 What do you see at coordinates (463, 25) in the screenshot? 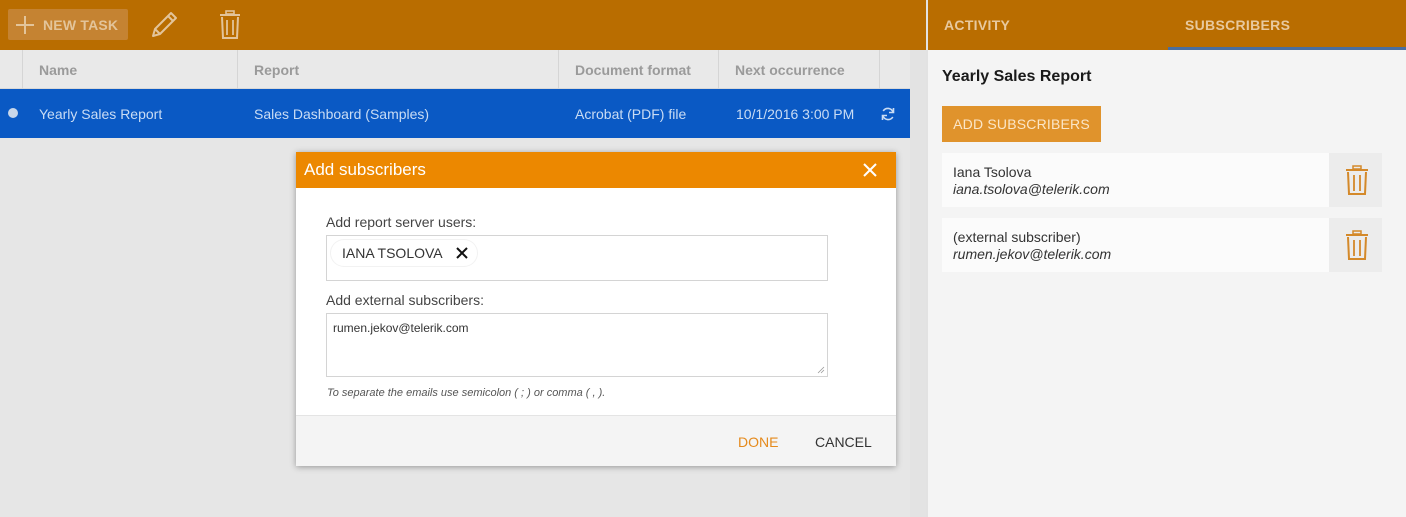
I see `main-toolbar: NEW TASK` at bounding box center [463, 25].